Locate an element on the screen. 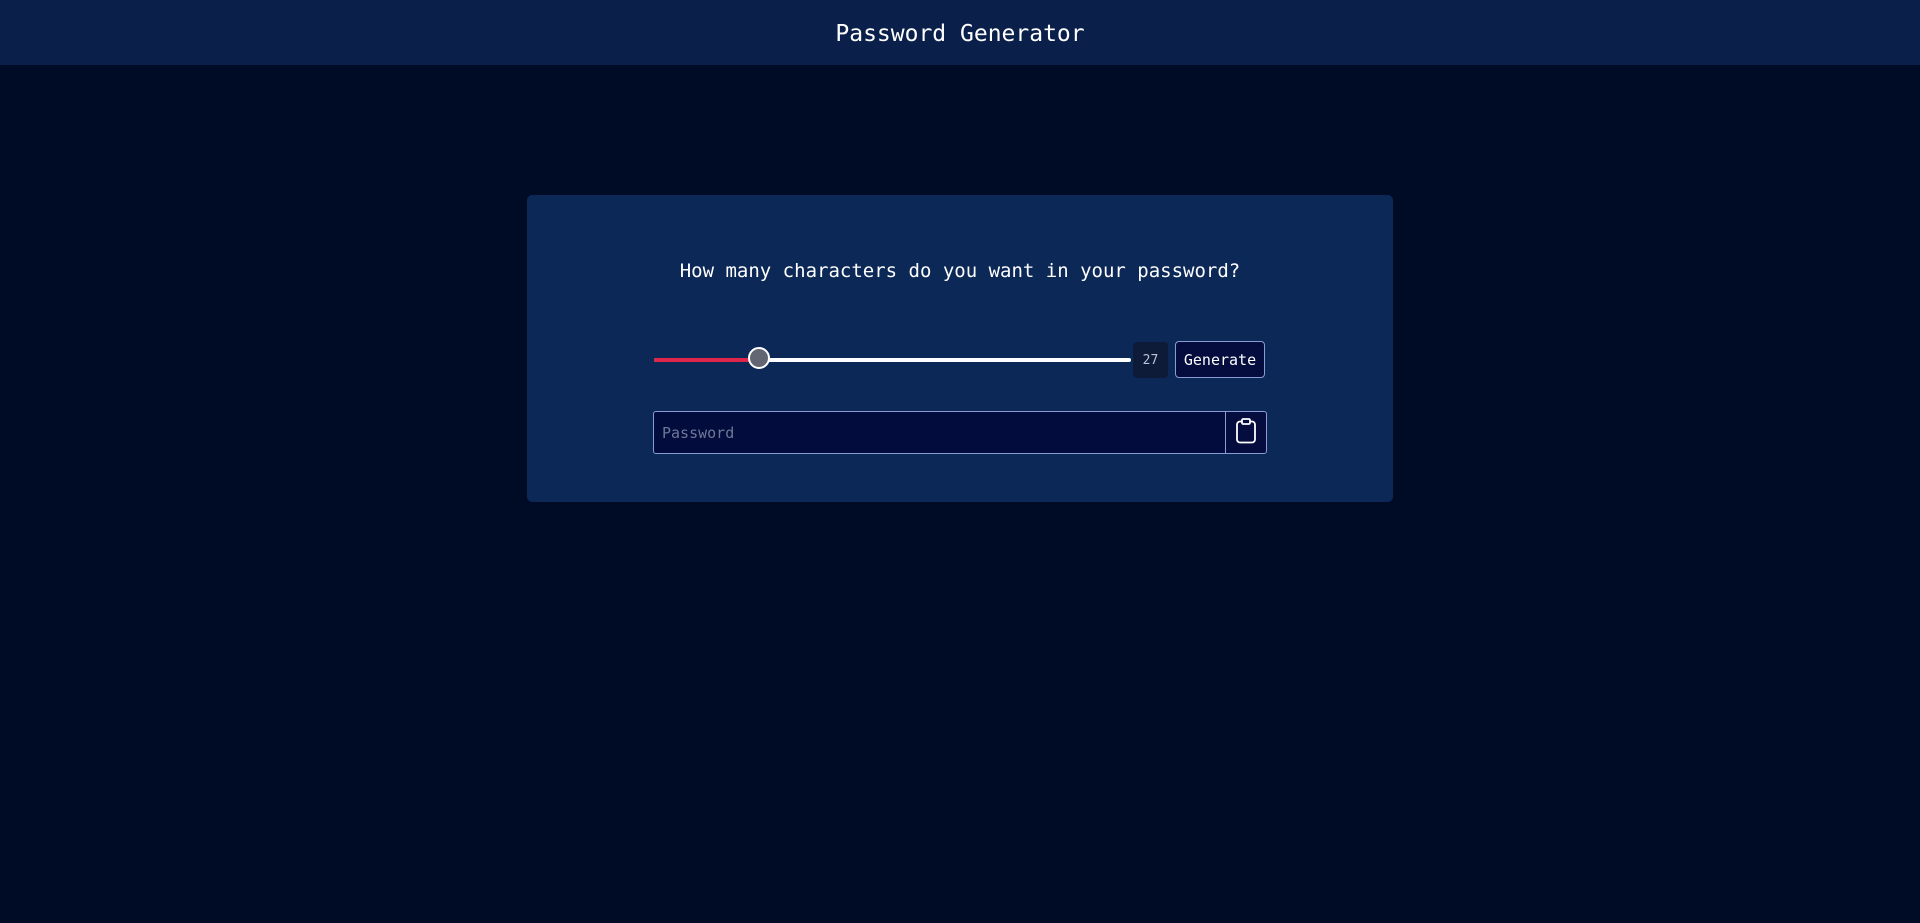  clipboard-icon is located at coordinates (1246, 432).